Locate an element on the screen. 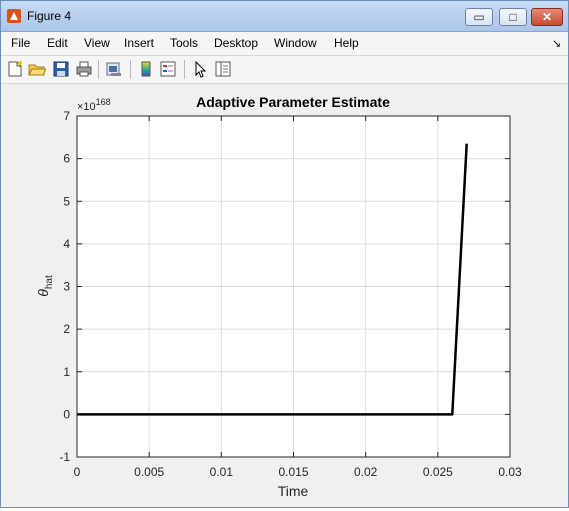 The width and height of the screenshot is (569, 511). pointer-icon is located at coordinates (200, 69).